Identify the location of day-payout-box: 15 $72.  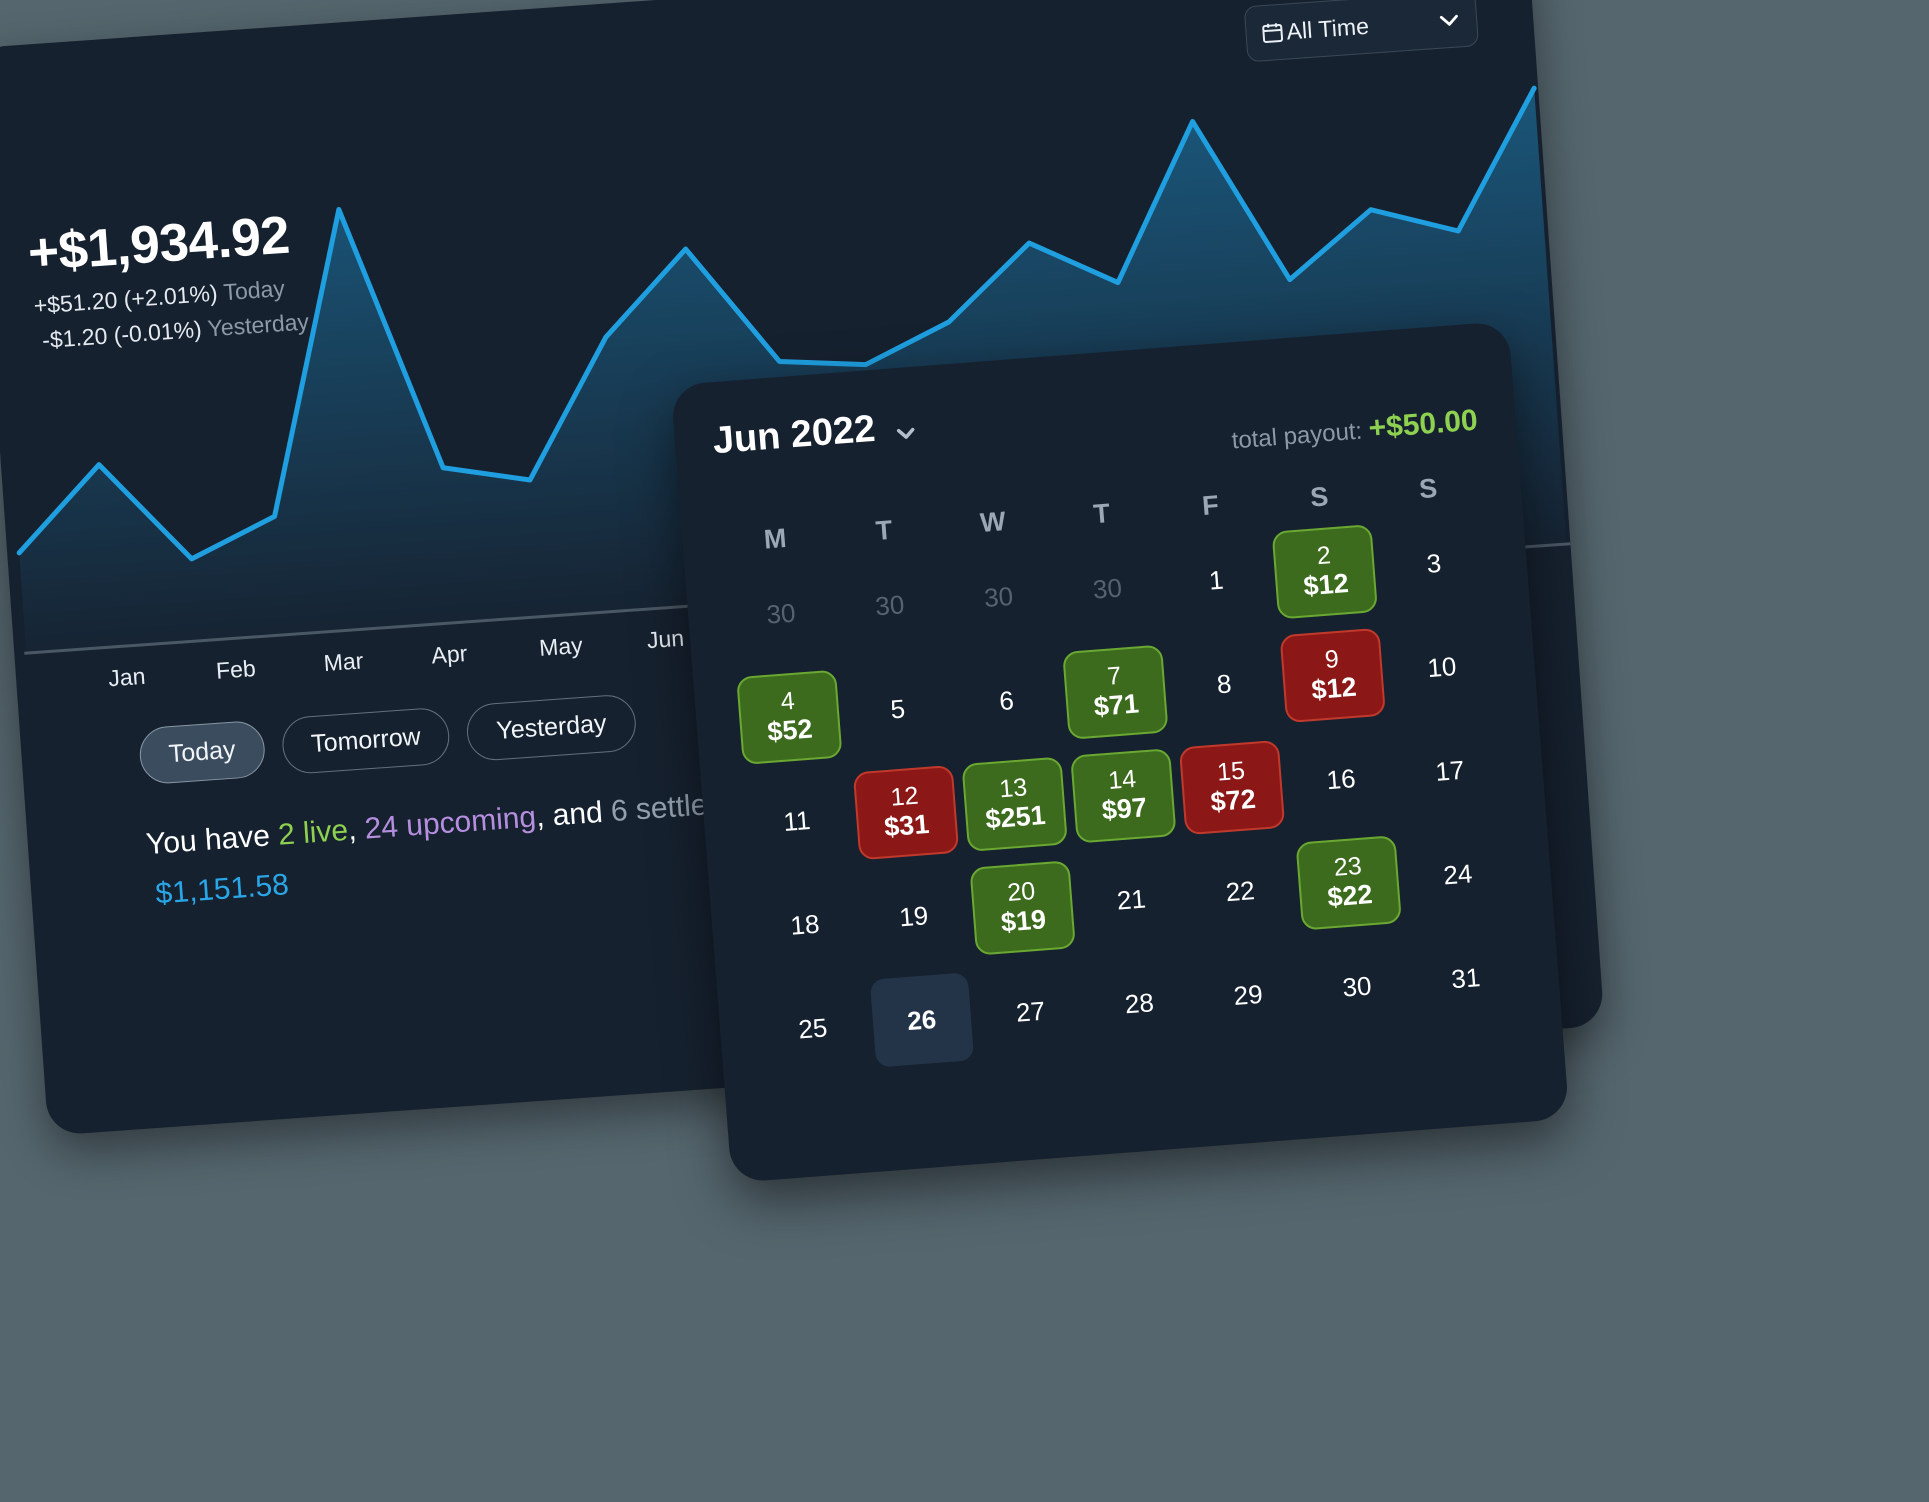
(1232, 787).